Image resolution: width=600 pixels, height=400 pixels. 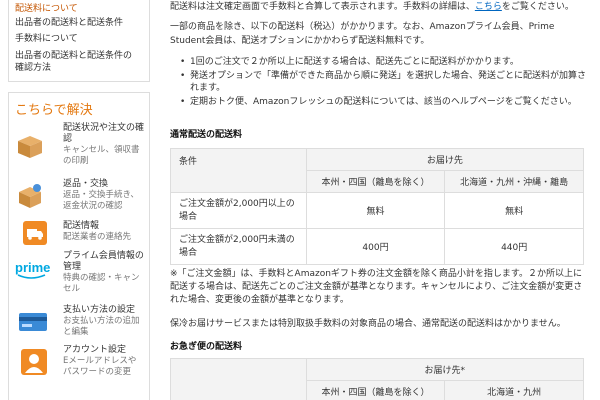 What do you see at coordinates (445, 159) in the screenshot?
I see `destination-header: お届け先` at bounding box center [445, 159].